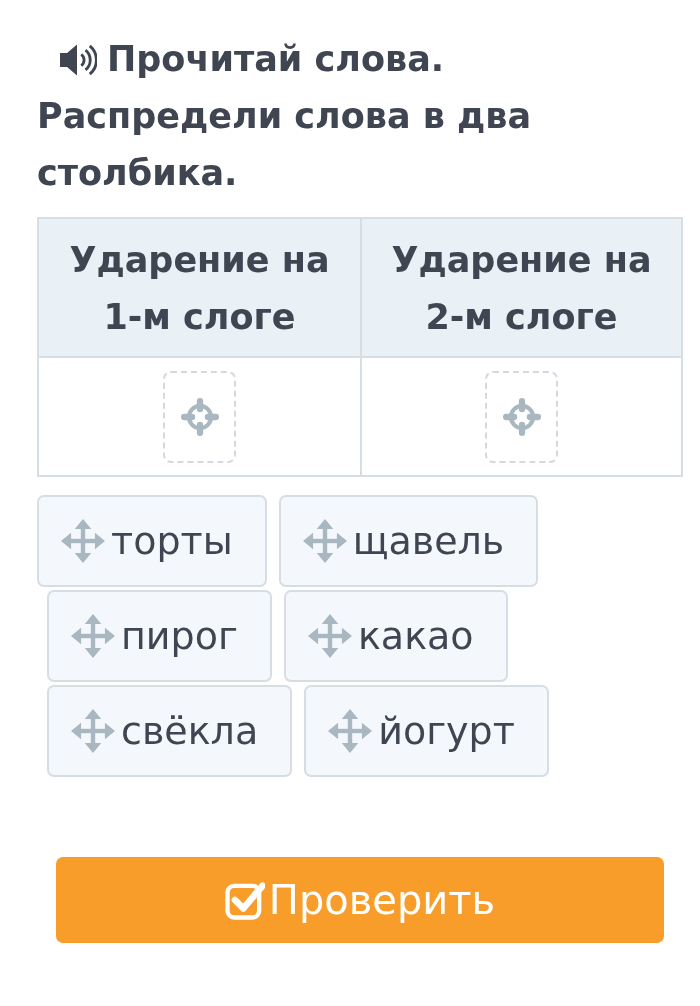 The width and height of the screenshot is (700, 1006). Describe the element at coordinates (190, 731) in the screenshot. I see `word-text: свёкла` at that location.